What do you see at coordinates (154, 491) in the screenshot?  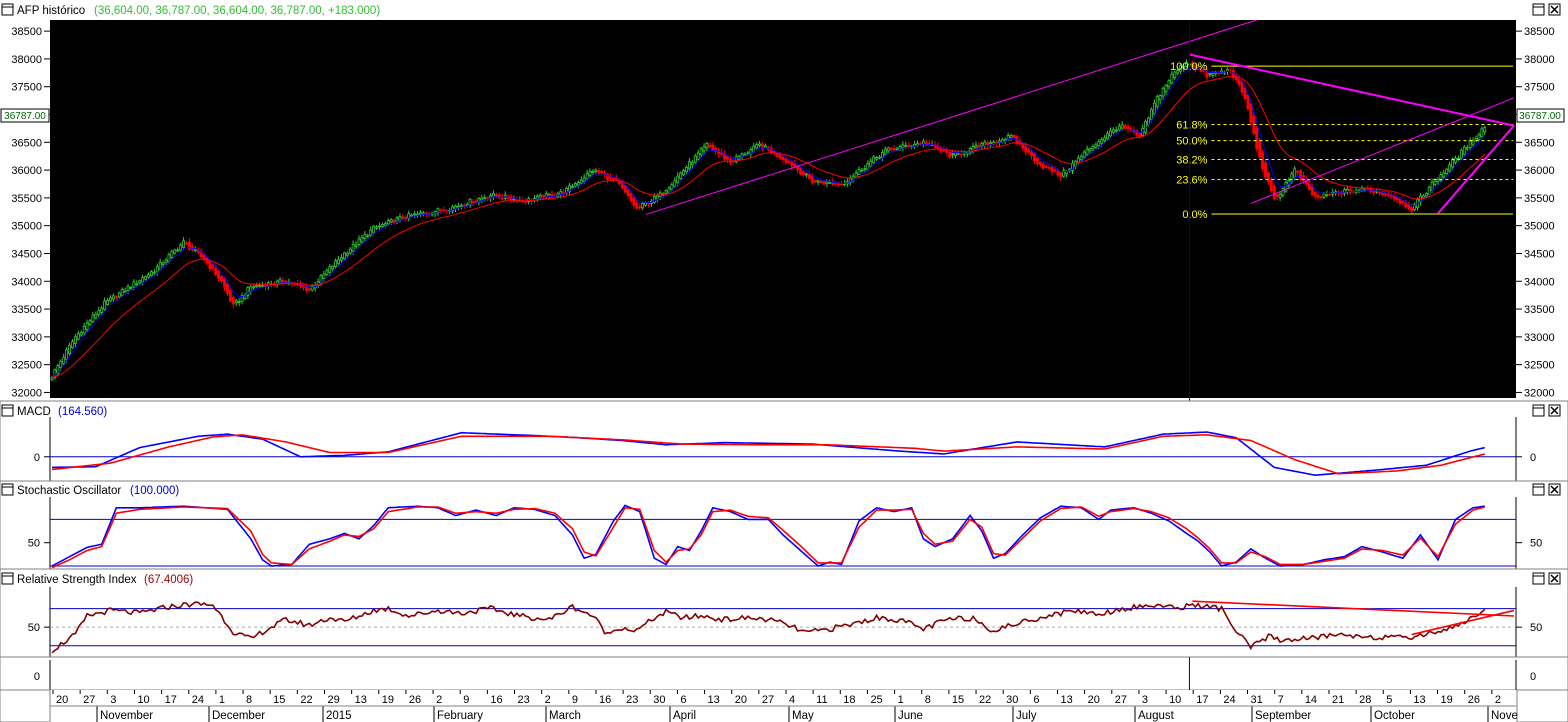 I see `stochastic-pane-values: (100.000)` at bounding box center [154, 491].